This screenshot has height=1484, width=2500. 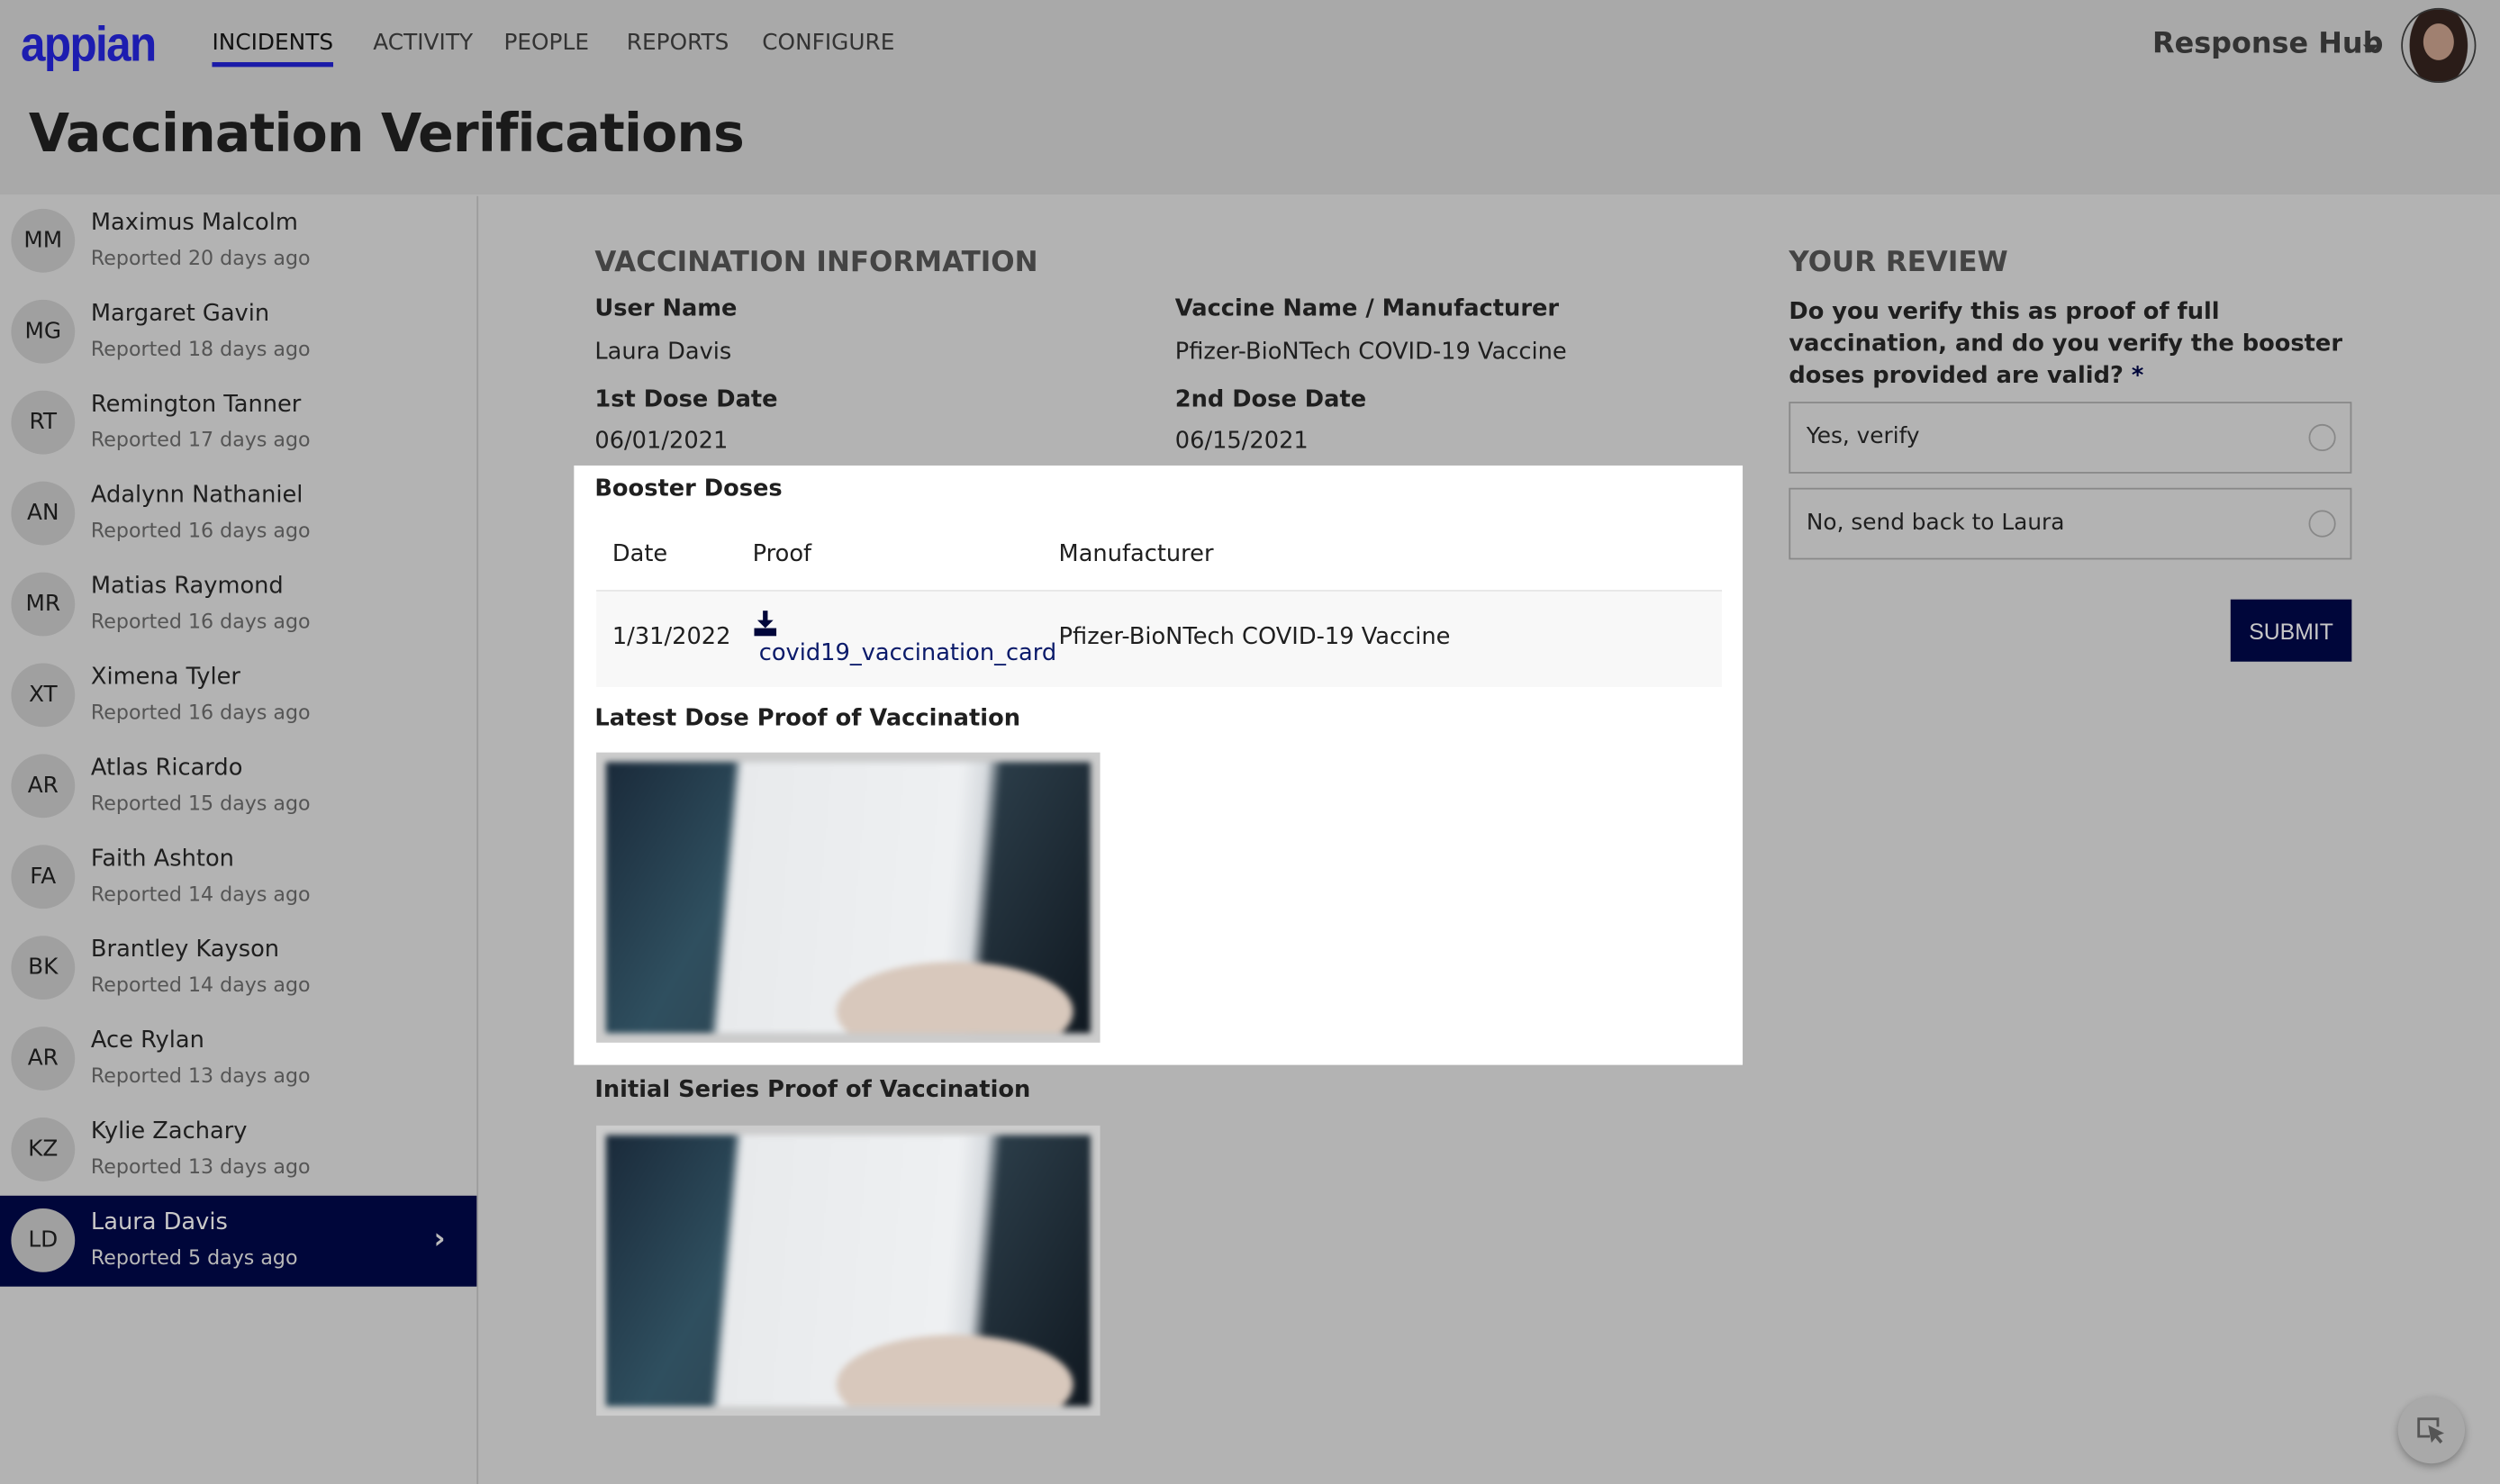 I want to click on chevron-right-icon: ›, so click(x=439, y=1240).